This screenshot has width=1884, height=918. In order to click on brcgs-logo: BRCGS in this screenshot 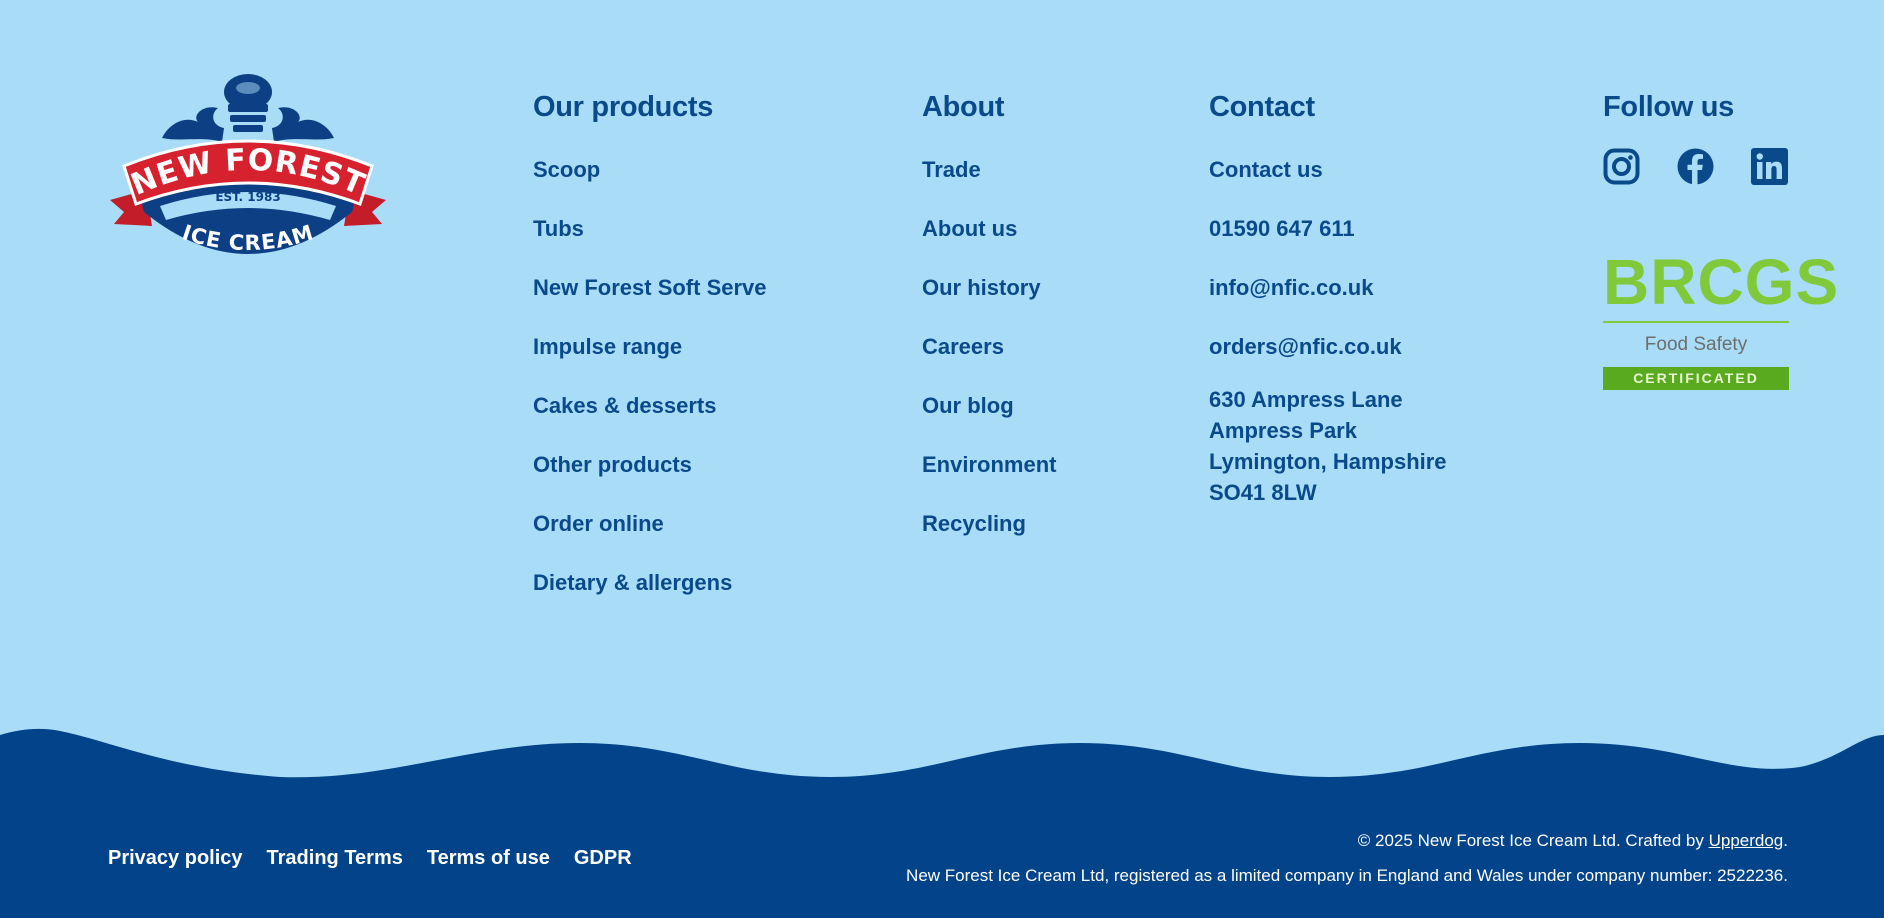, I will do `click(1721, 282)`.